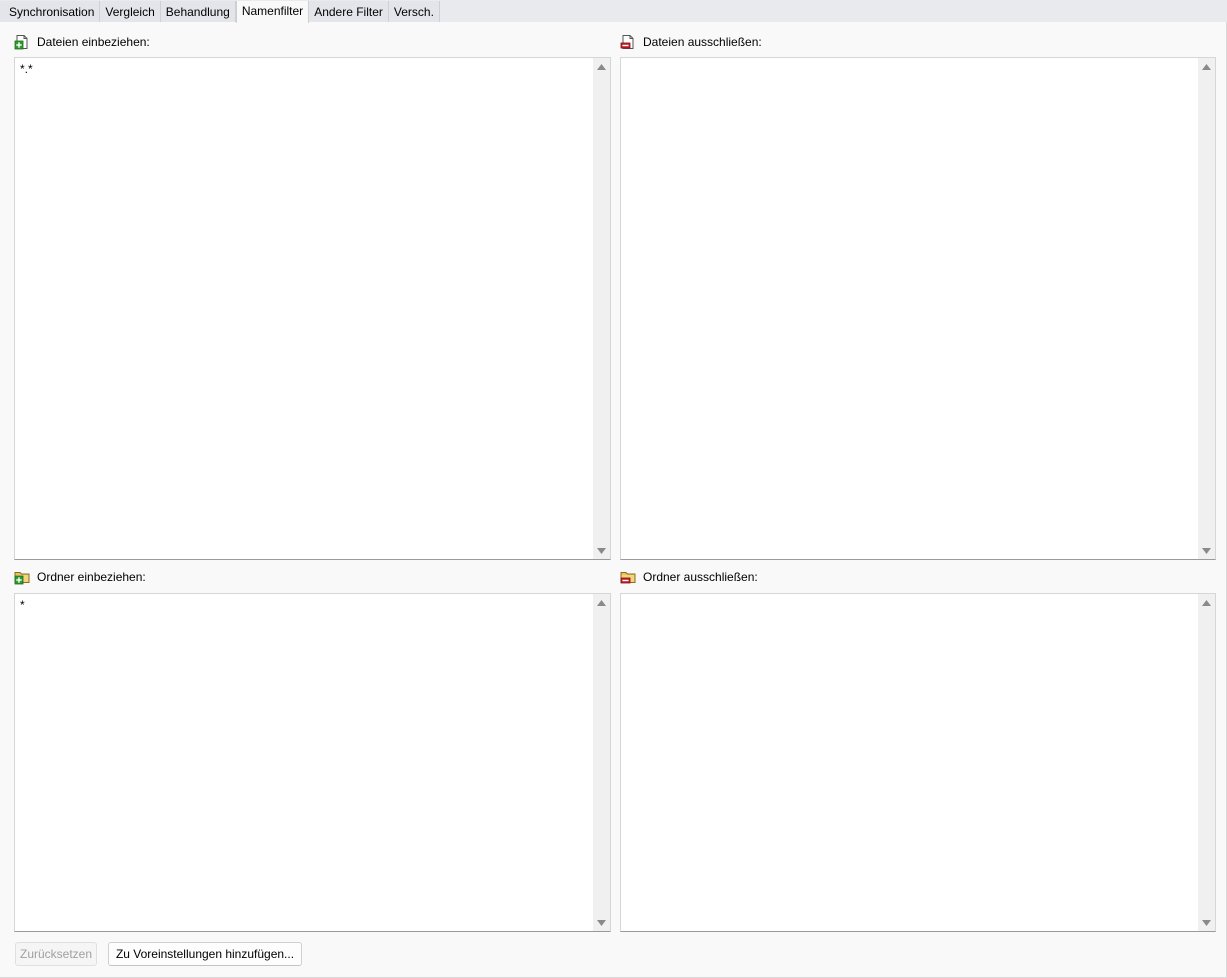 The height and width of the screenshot is (978, 1227). I want to click on tab-versch: Versch., so click(414, 11).